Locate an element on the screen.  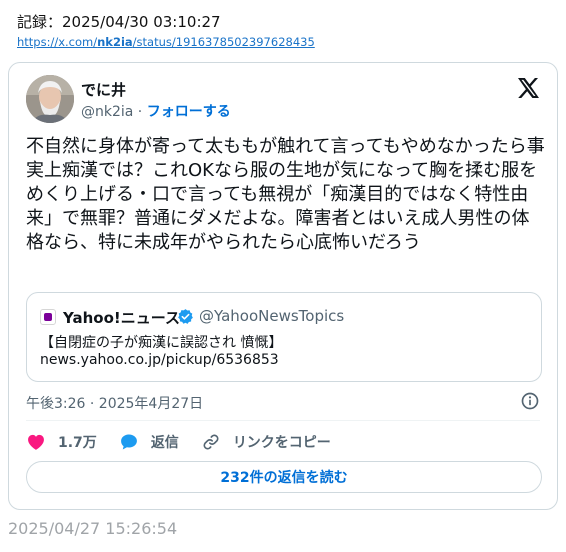
copy-link-label: リンクをコピー is located at coordinates (281, 443).